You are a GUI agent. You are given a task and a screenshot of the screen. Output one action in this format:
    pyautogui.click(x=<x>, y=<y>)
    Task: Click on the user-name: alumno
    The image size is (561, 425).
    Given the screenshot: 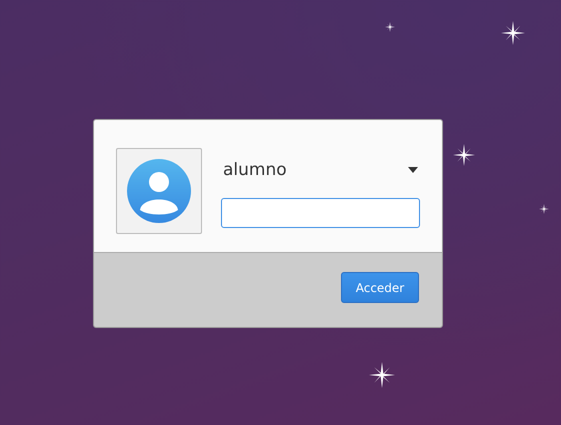 What is the action you would take?
    pyautogui.click(x=255, y=170)
    